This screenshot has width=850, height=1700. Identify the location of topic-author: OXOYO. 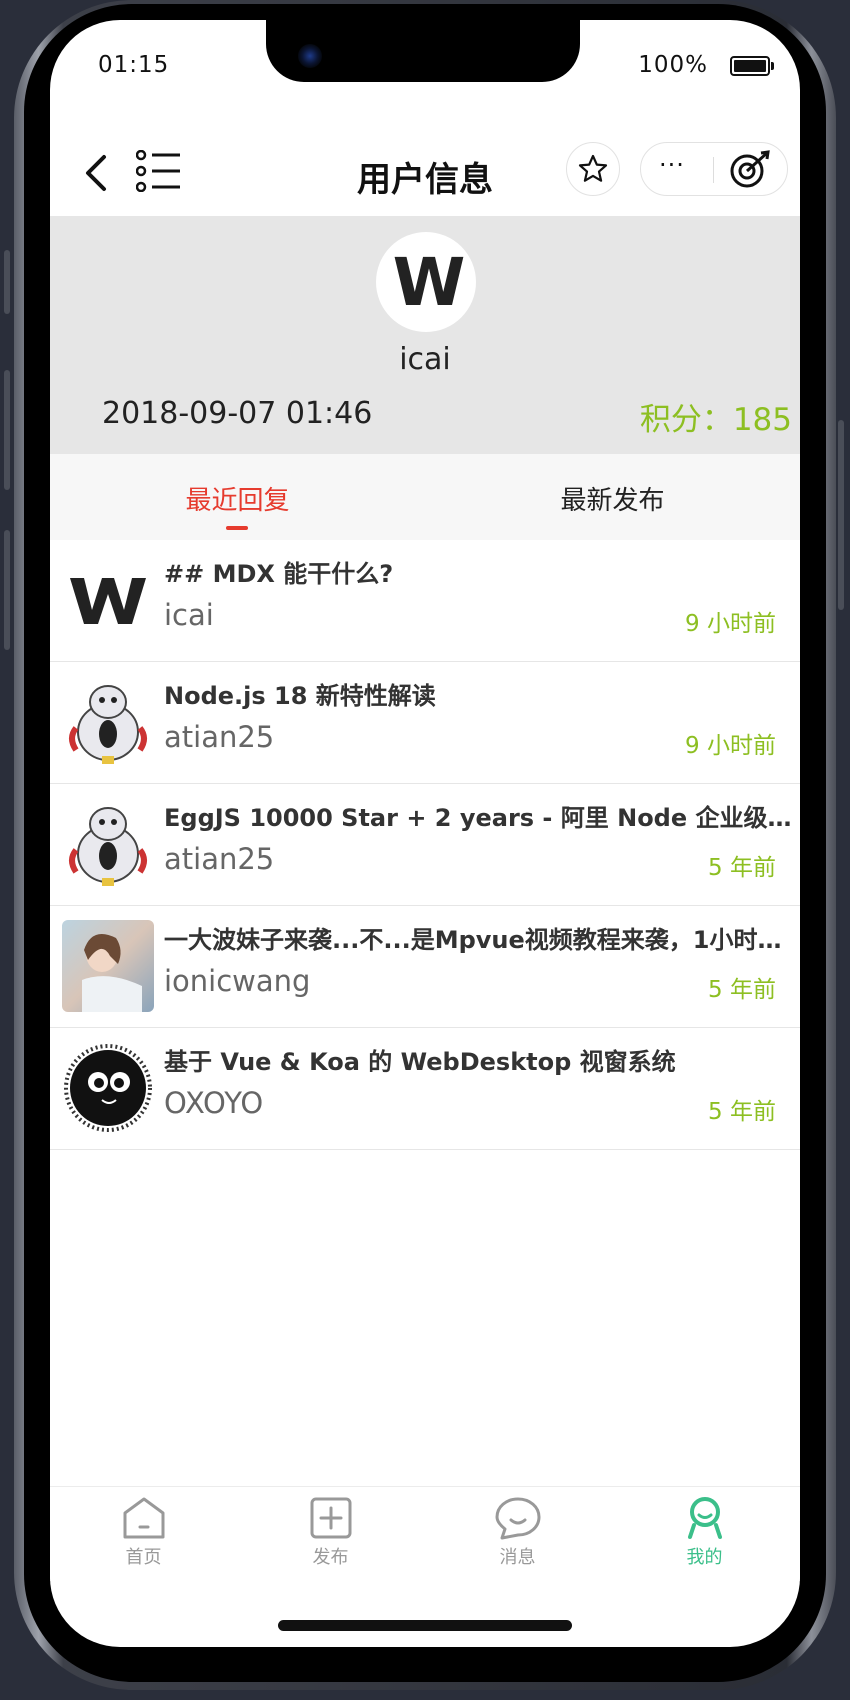
(214, 1103).